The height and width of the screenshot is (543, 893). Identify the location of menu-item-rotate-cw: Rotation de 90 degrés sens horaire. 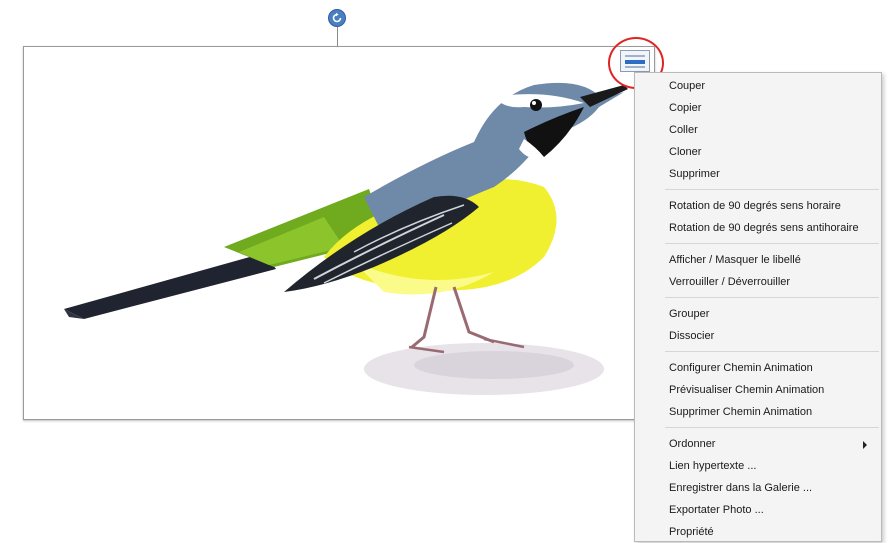
(758, 206).